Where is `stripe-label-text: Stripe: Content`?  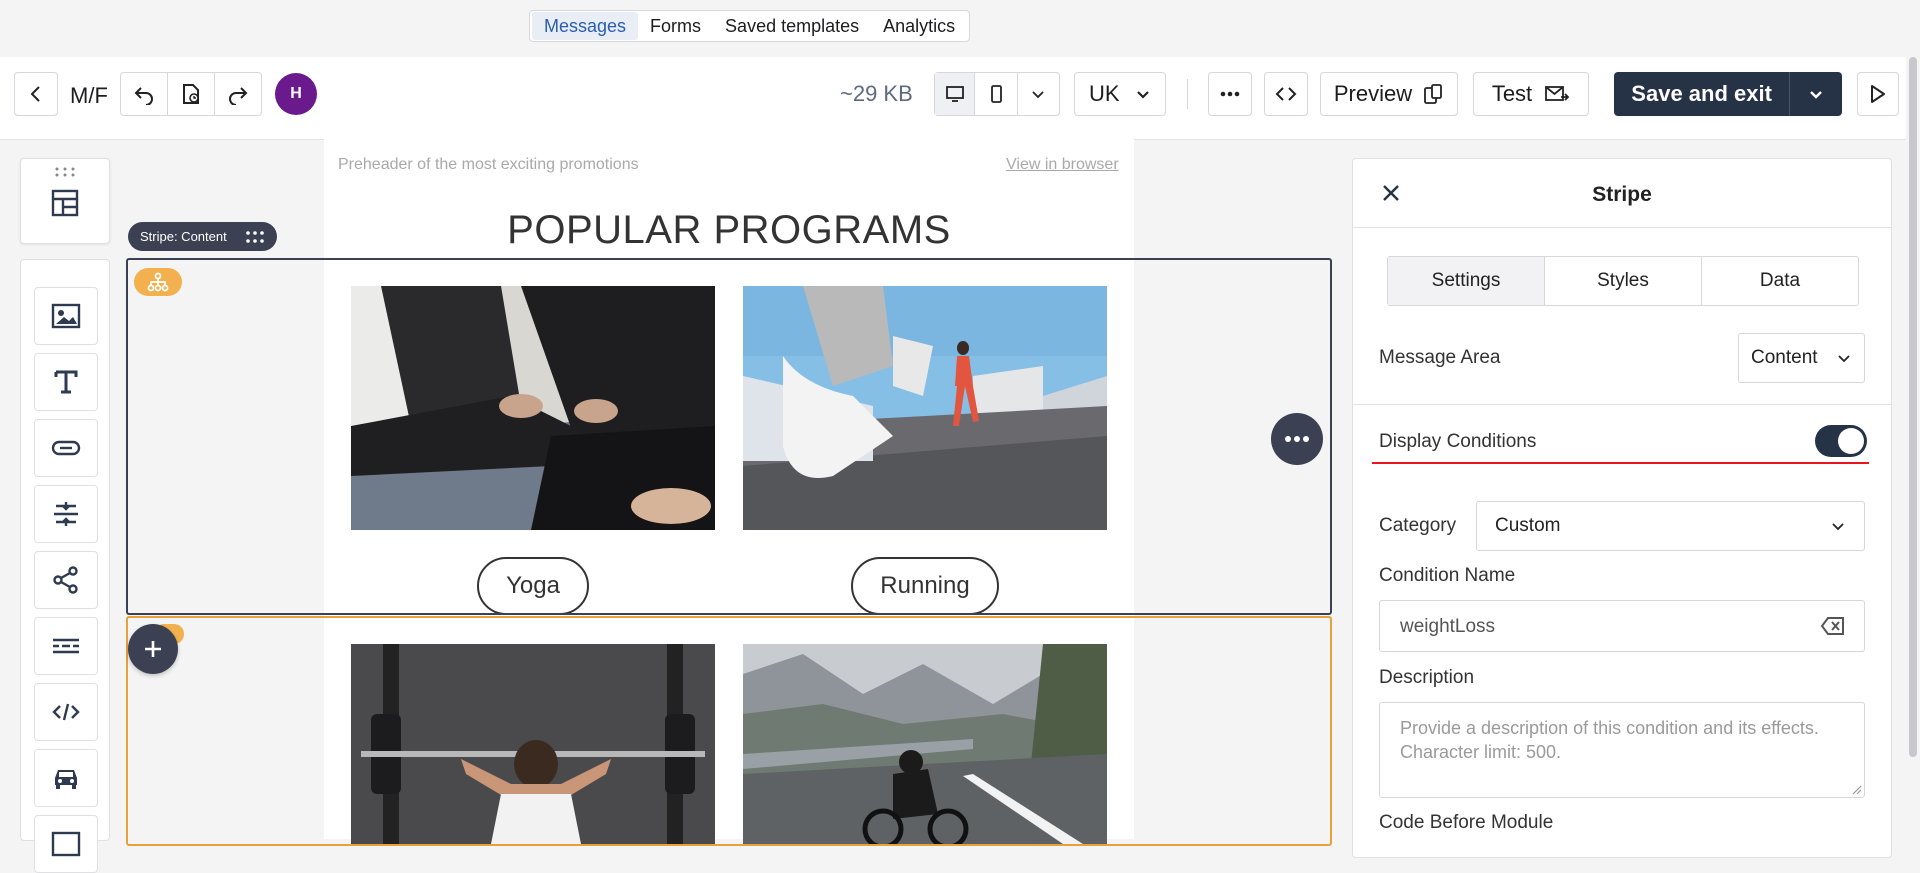
stripe-label-text: Stripe: Content is located at coordinates (183, 236).